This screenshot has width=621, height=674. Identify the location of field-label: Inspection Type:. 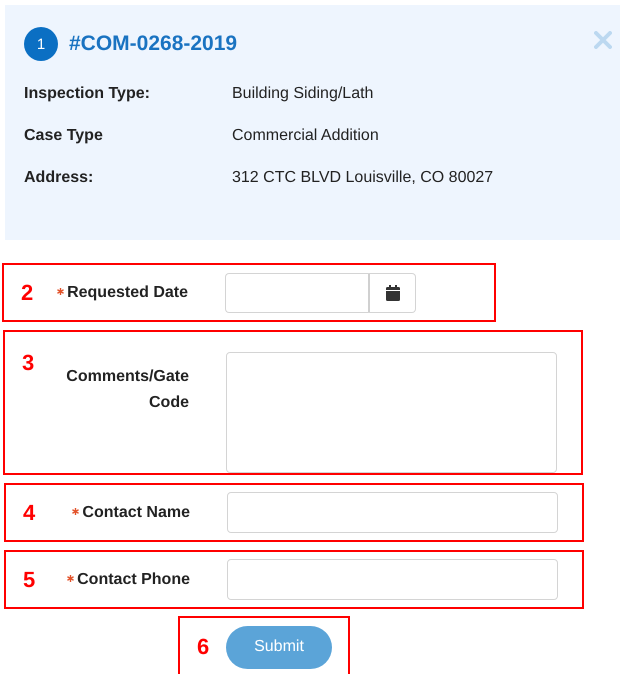
(87, 94).